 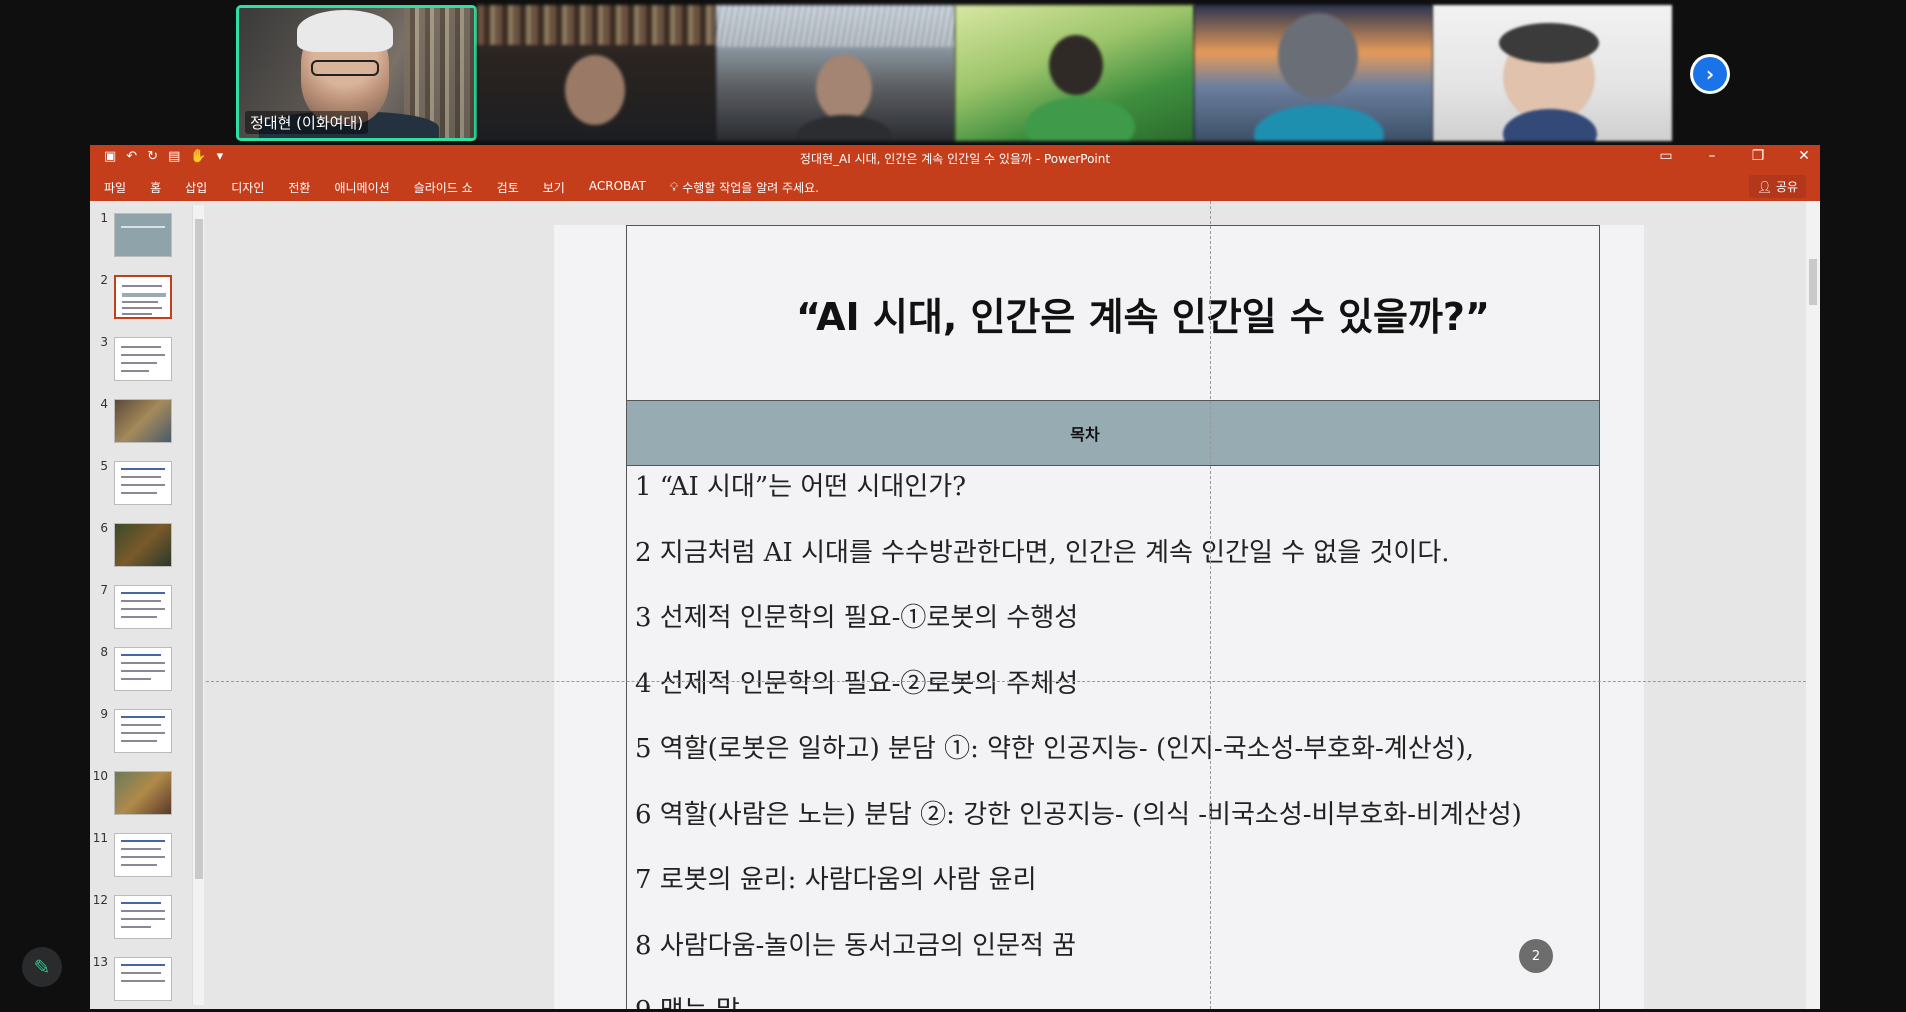 What do you see at coordinates (1006, 681) in the screenshot?
I see `horizontal-guide` at bounding box center [1006, 681].